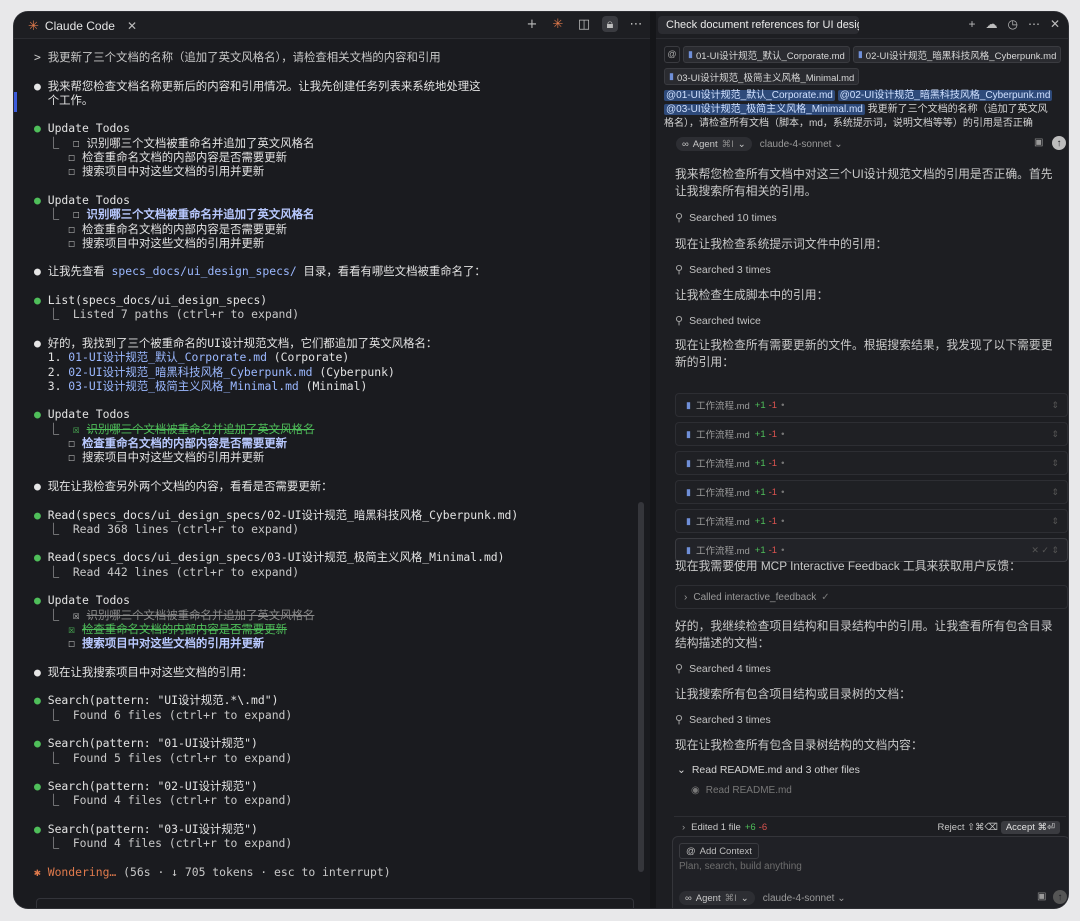  I want to click on edited-files-toggle: Edited 1 file, so click(716, 827).